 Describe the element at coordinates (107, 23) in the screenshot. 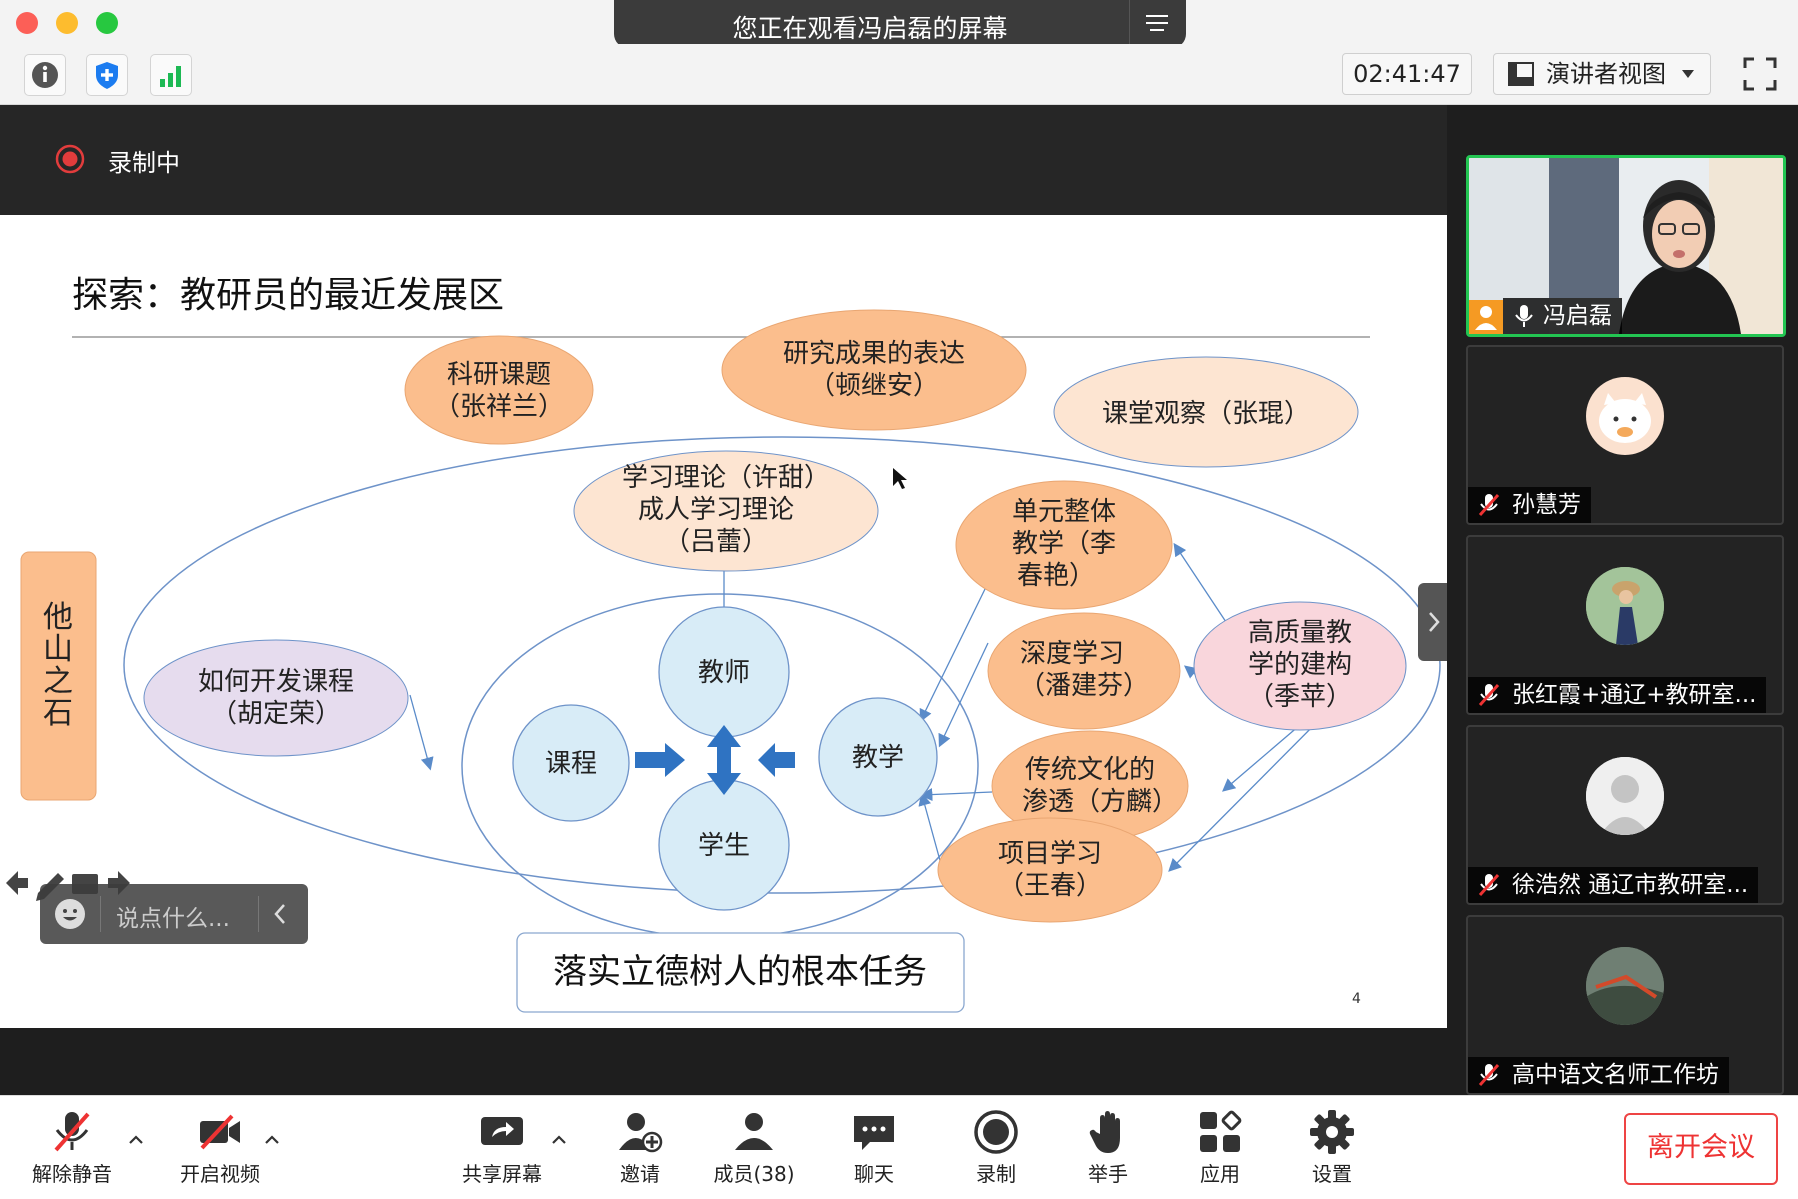

I see `maximize-window-button` at that location.